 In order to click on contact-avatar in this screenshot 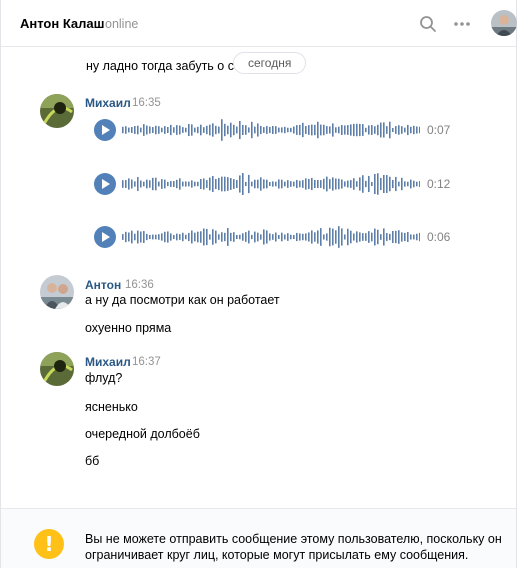, I will do `click(504, 23)`.